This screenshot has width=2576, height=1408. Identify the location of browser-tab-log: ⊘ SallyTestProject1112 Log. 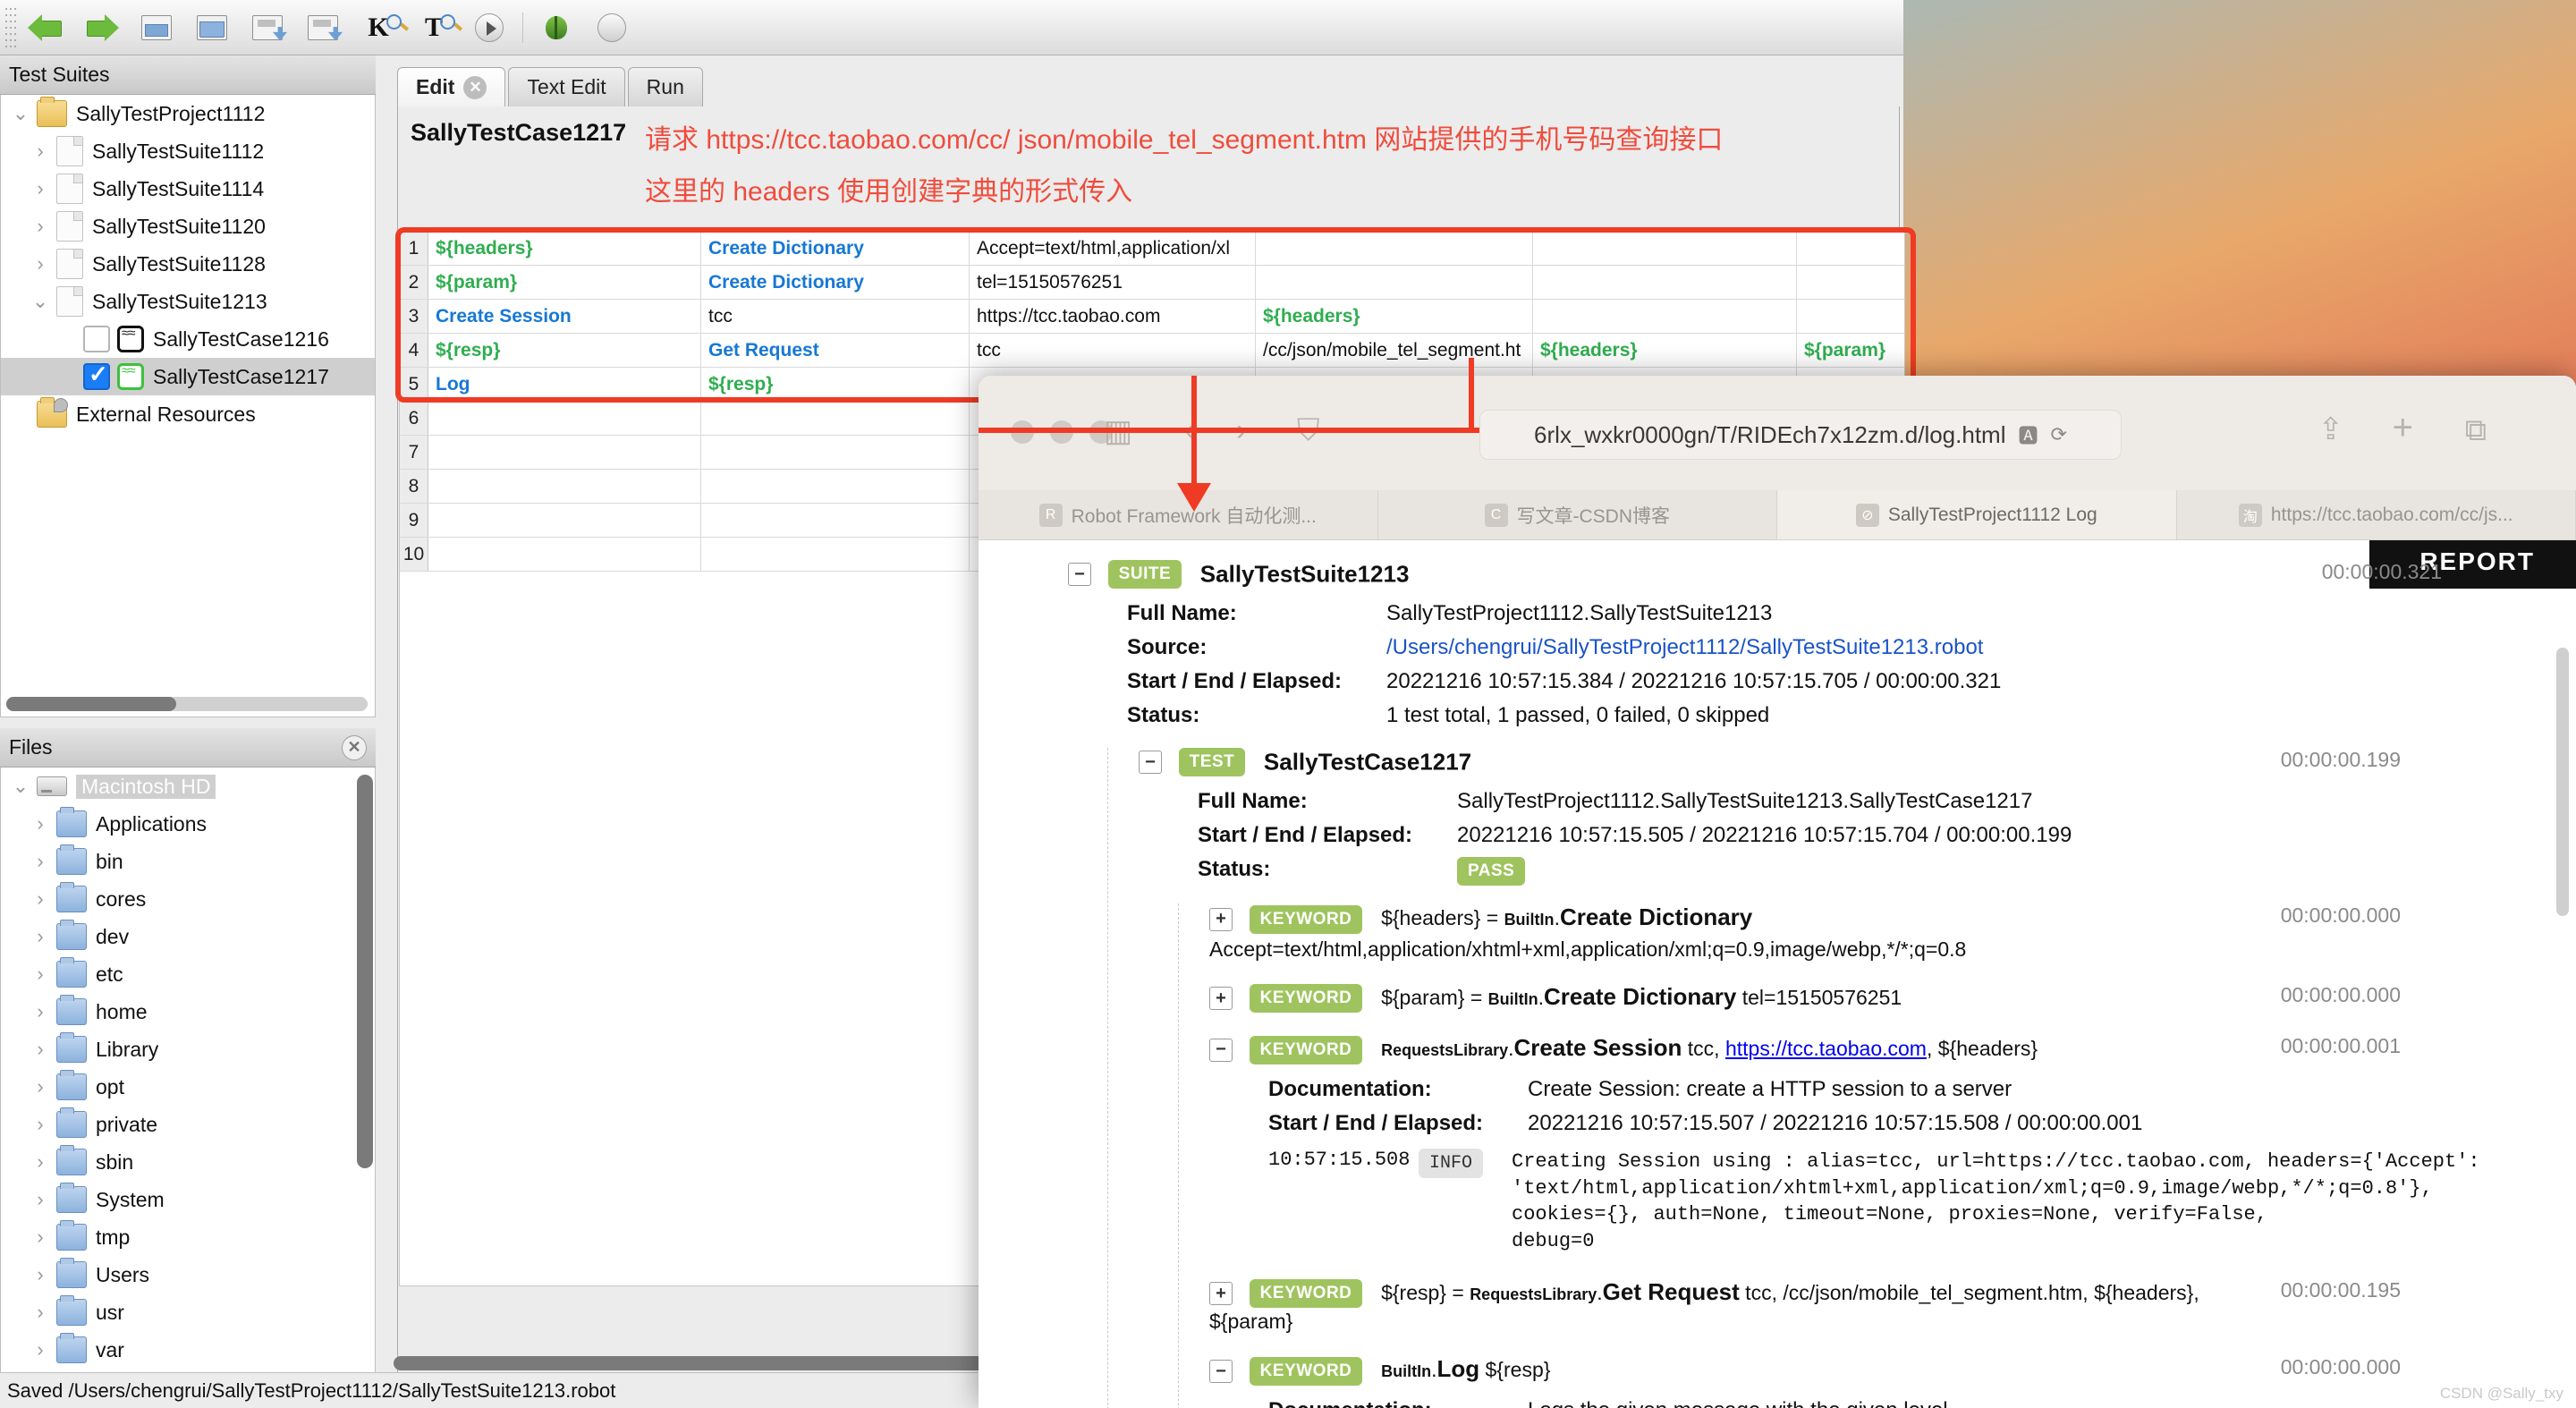
(1977, 515).